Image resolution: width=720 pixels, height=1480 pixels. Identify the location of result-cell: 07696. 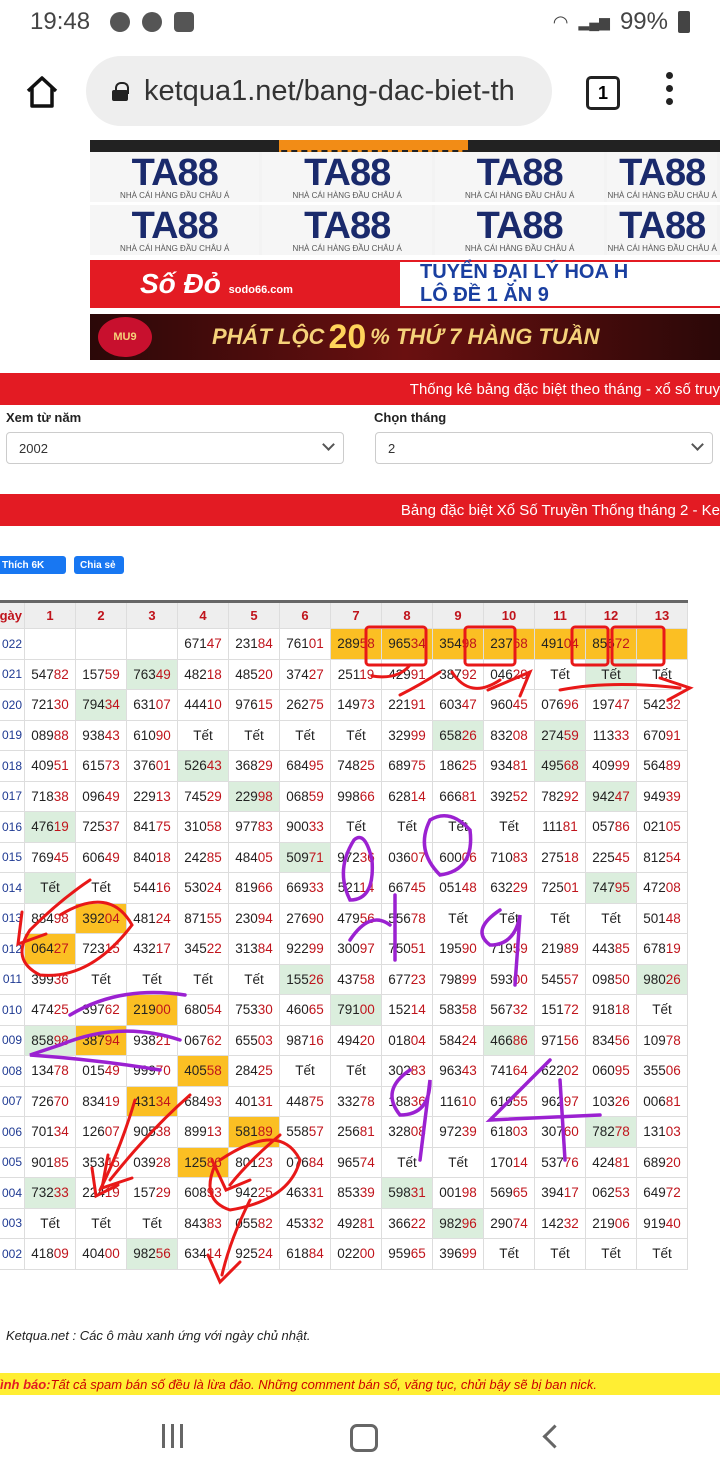
(560, 705).